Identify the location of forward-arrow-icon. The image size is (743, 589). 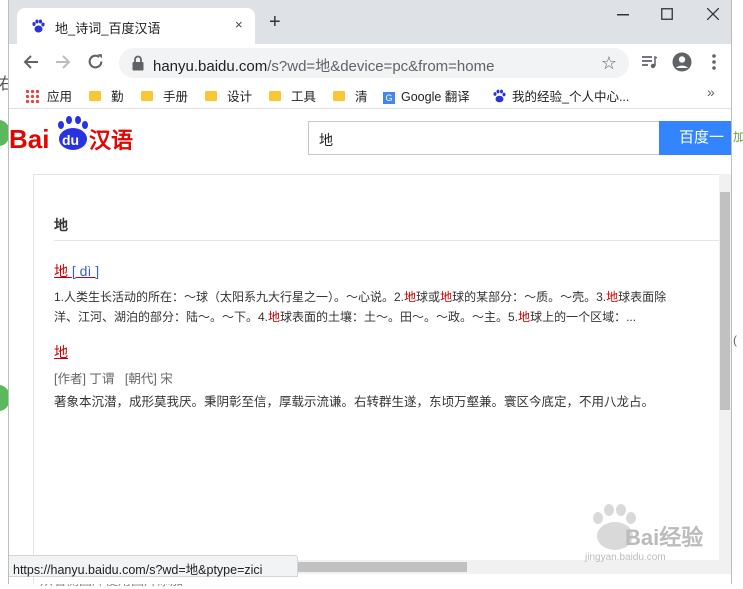
(63, 62).